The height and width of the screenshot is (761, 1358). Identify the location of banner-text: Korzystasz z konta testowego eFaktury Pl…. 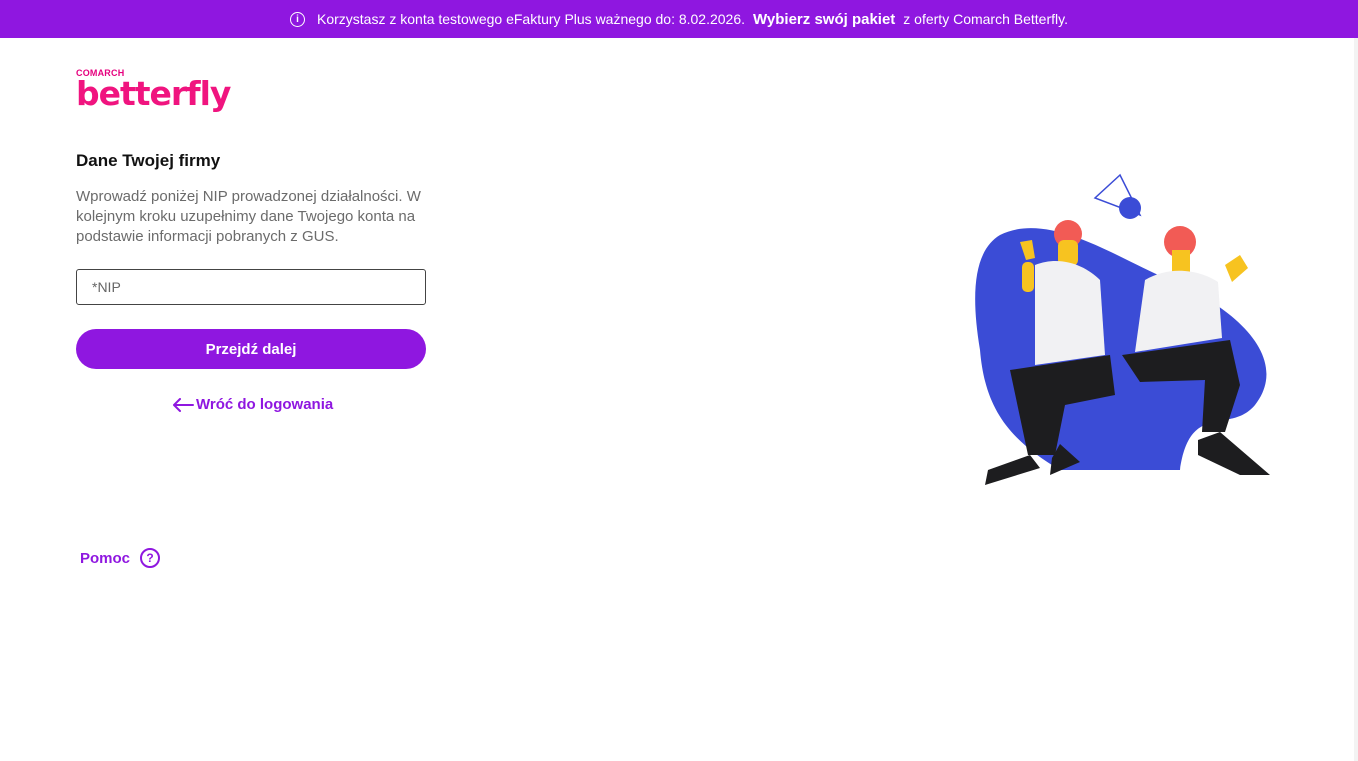
(531, 19).